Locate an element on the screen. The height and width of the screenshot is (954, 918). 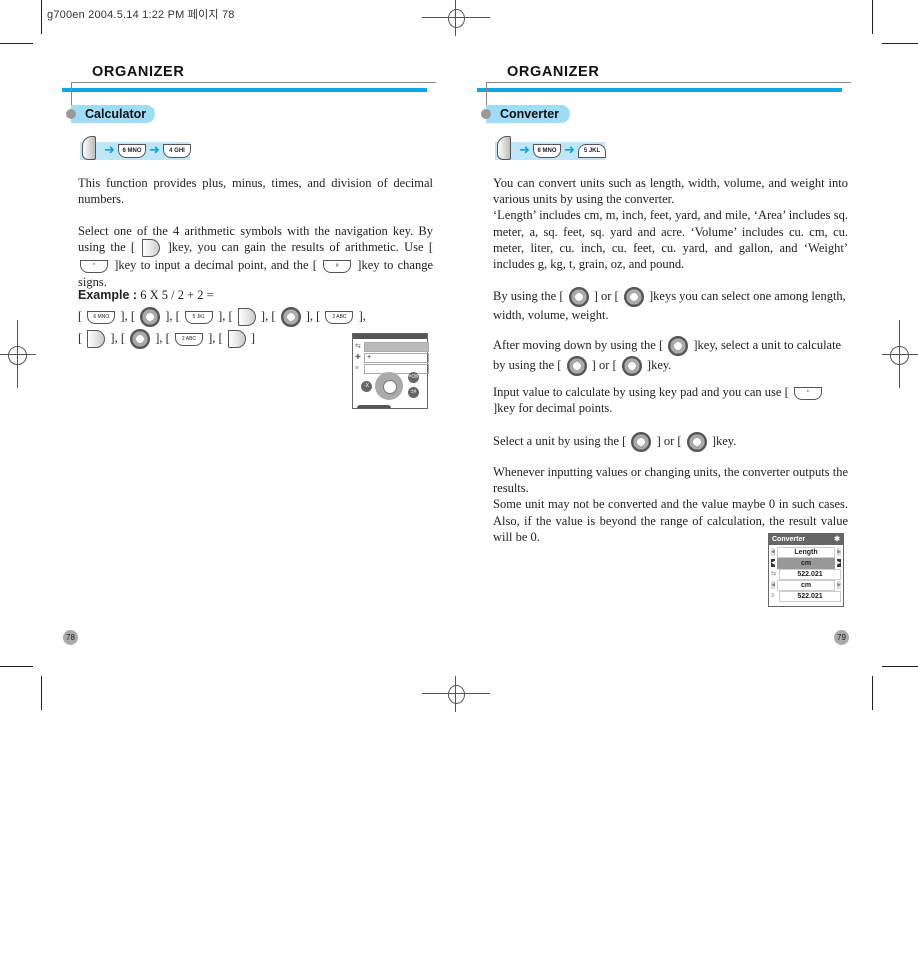
unit-to-row: ◀ cm ▶ is located at coordinates (806, 585).